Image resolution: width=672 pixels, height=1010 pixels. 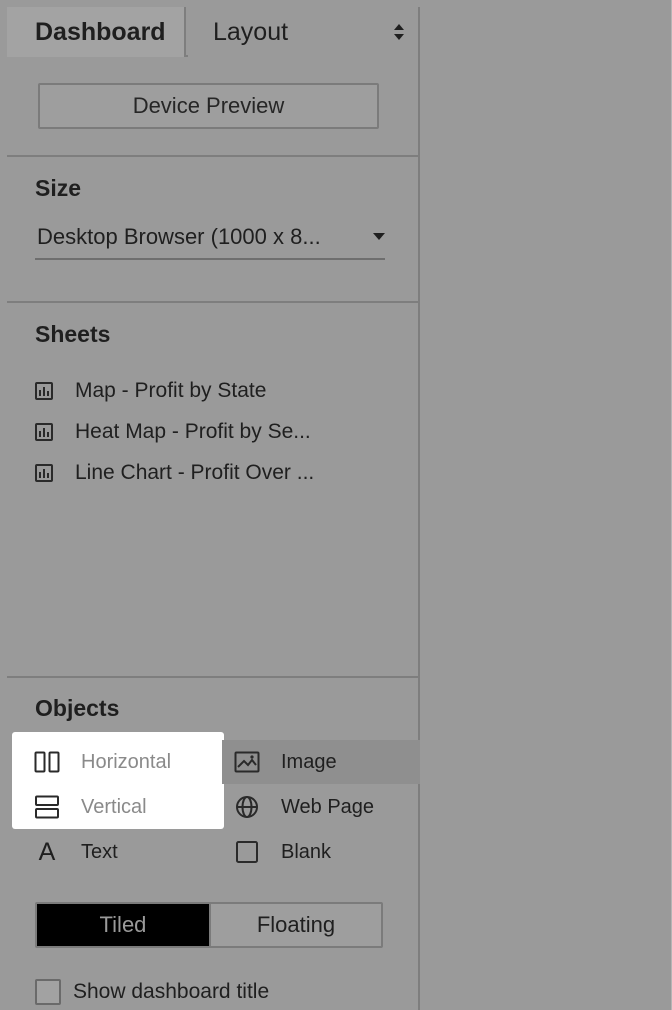 I want to click on blank-icon, so click(x=247, y=852).